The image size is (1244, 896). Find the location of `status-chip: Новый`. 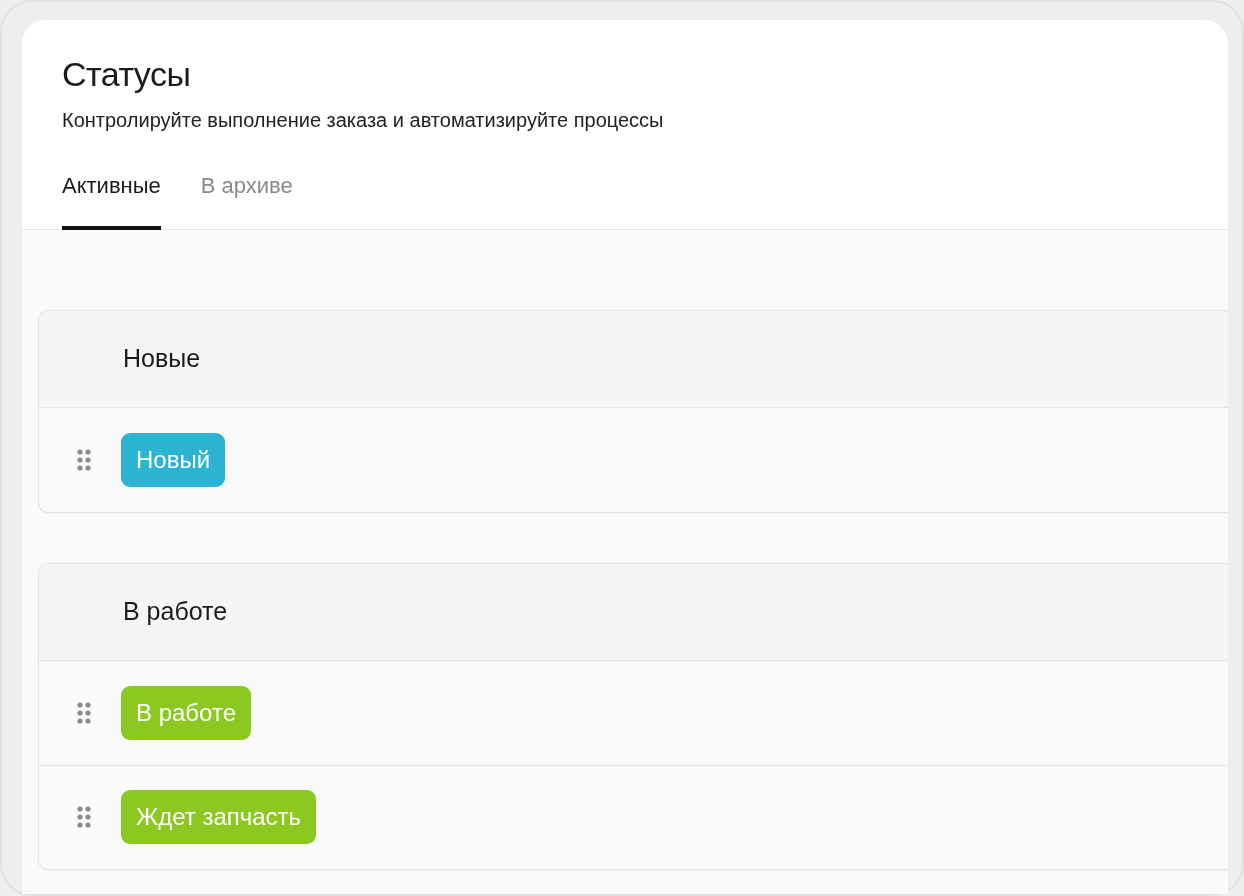

status-chip: Новый is located at coordinates (173, 459).